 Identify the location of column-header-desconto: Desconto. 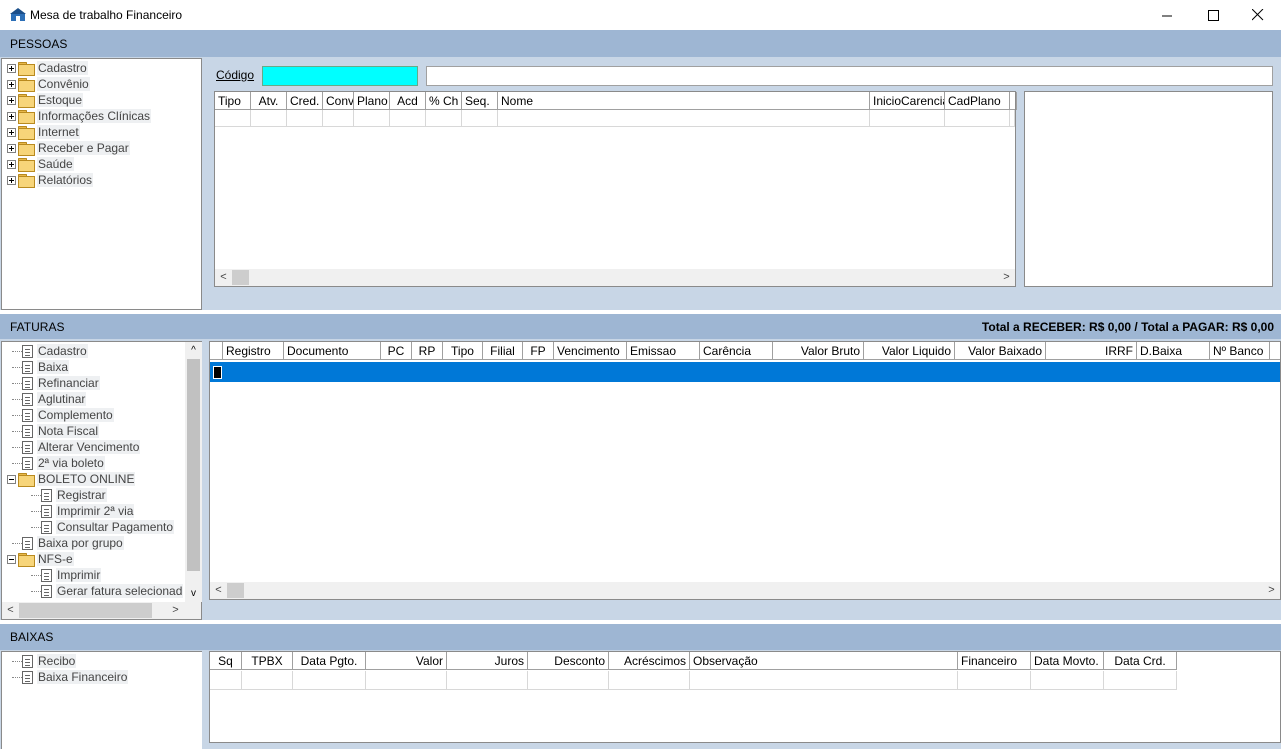
(568, 661).